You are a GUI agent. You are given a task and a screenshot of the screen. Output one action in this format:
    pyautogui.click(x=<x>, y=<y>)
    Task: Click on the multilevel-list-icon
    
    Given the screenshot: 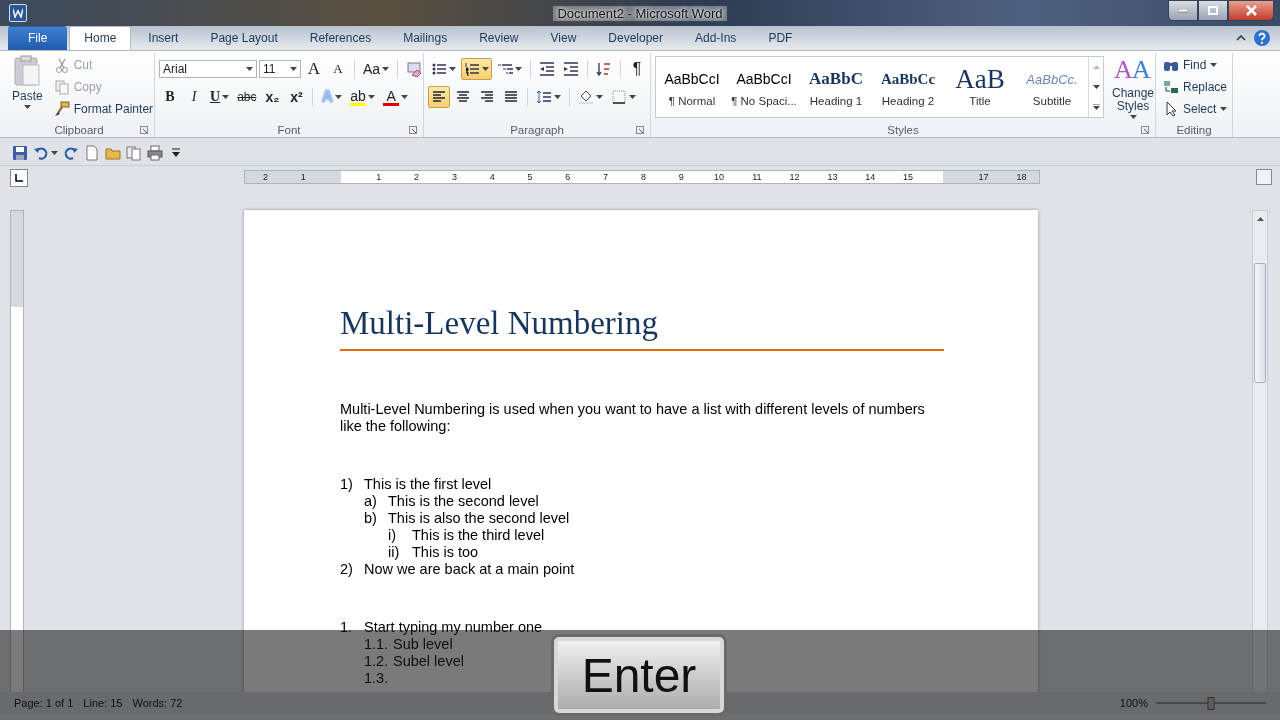 What is the action you would take?
    pyautogui.click(x=505, y=69)
    